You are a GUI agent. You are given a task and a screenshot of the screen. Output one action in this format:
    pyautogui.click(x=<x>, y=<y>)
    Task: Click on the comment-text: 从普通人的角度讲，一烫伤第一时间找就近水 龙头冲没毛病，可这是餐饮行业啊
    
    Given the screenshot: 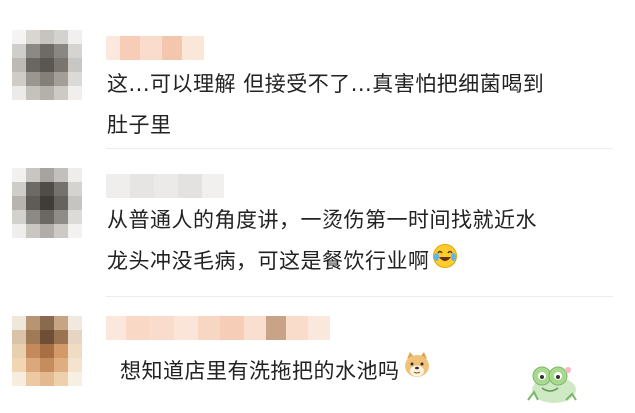 What is the action you would take?
    pyautogui.click(x=322, y=241)
    